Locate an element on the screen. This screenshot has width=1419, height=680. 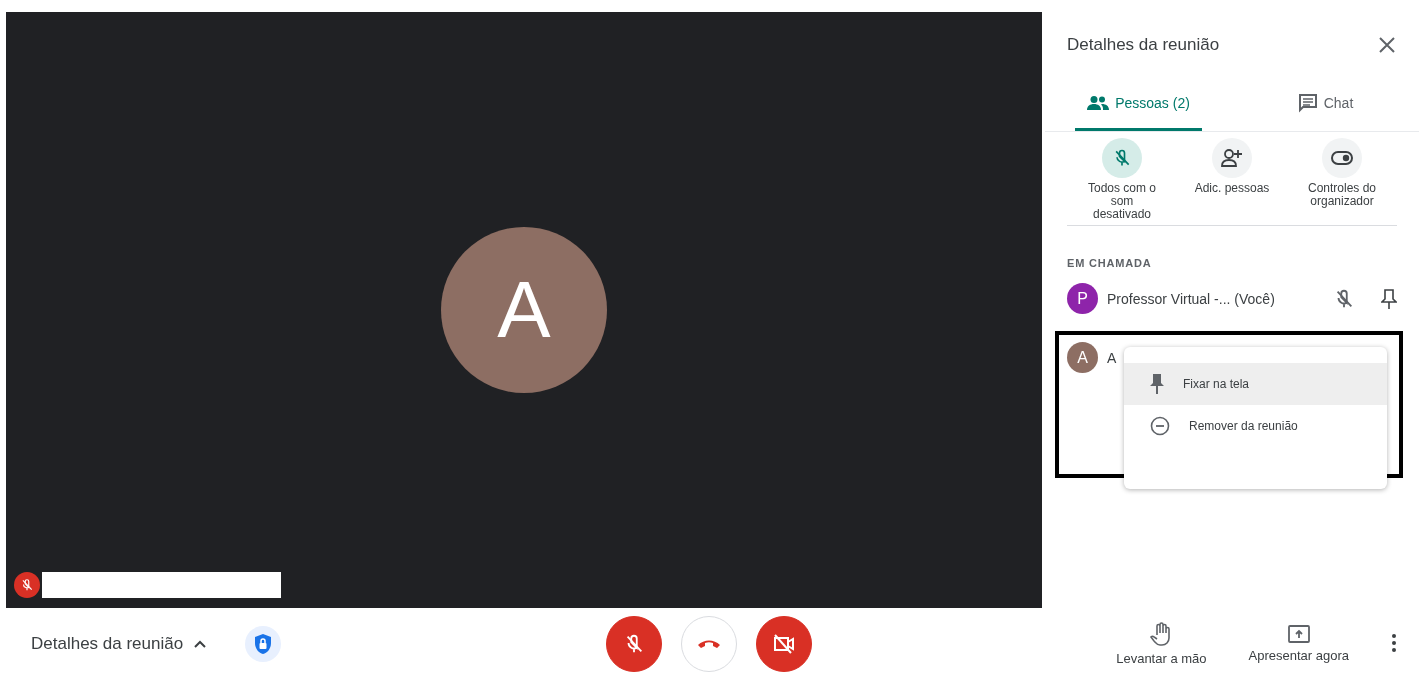
section-heading: EM CHAMADA is located at coordinates (1110, 263).